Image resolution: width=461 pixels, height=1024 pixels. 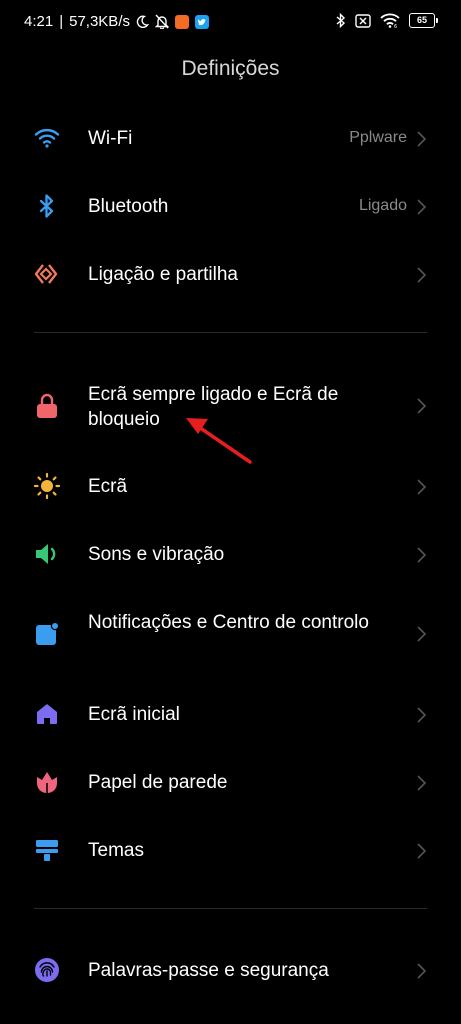 What do you see at coordinates (230, 487) in the screenshot?
I see `settings-item-display: Ecrã` at bounding box center [230, 487].